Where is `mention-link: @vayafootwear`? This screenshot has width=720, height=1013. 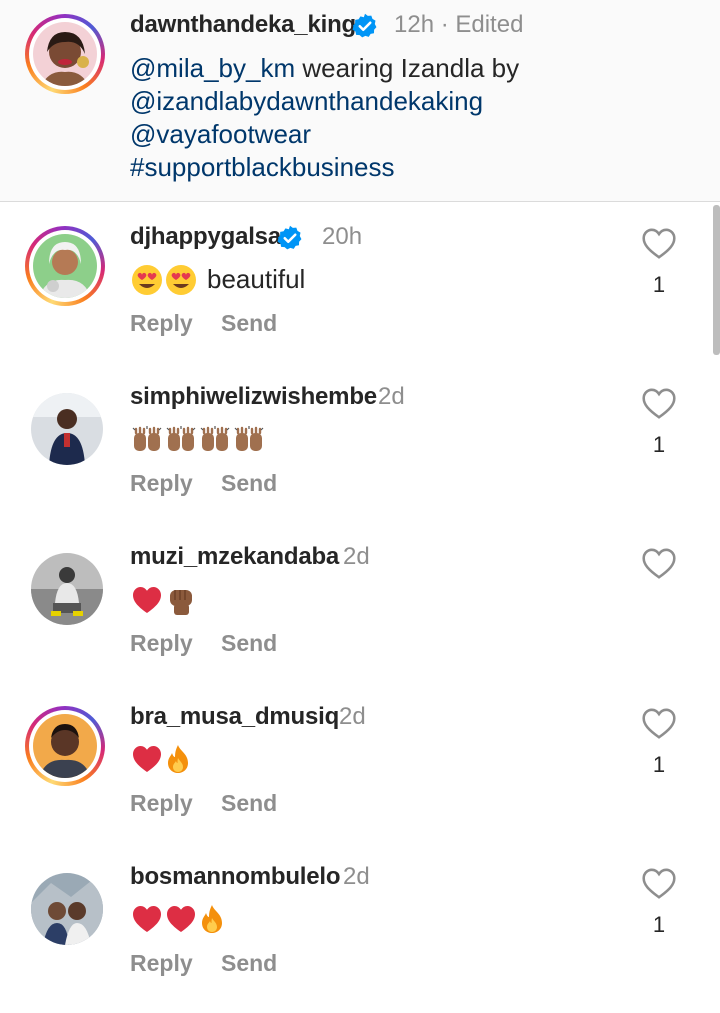 mention-link: @vayafootwear is located at coordinates (410, 134).